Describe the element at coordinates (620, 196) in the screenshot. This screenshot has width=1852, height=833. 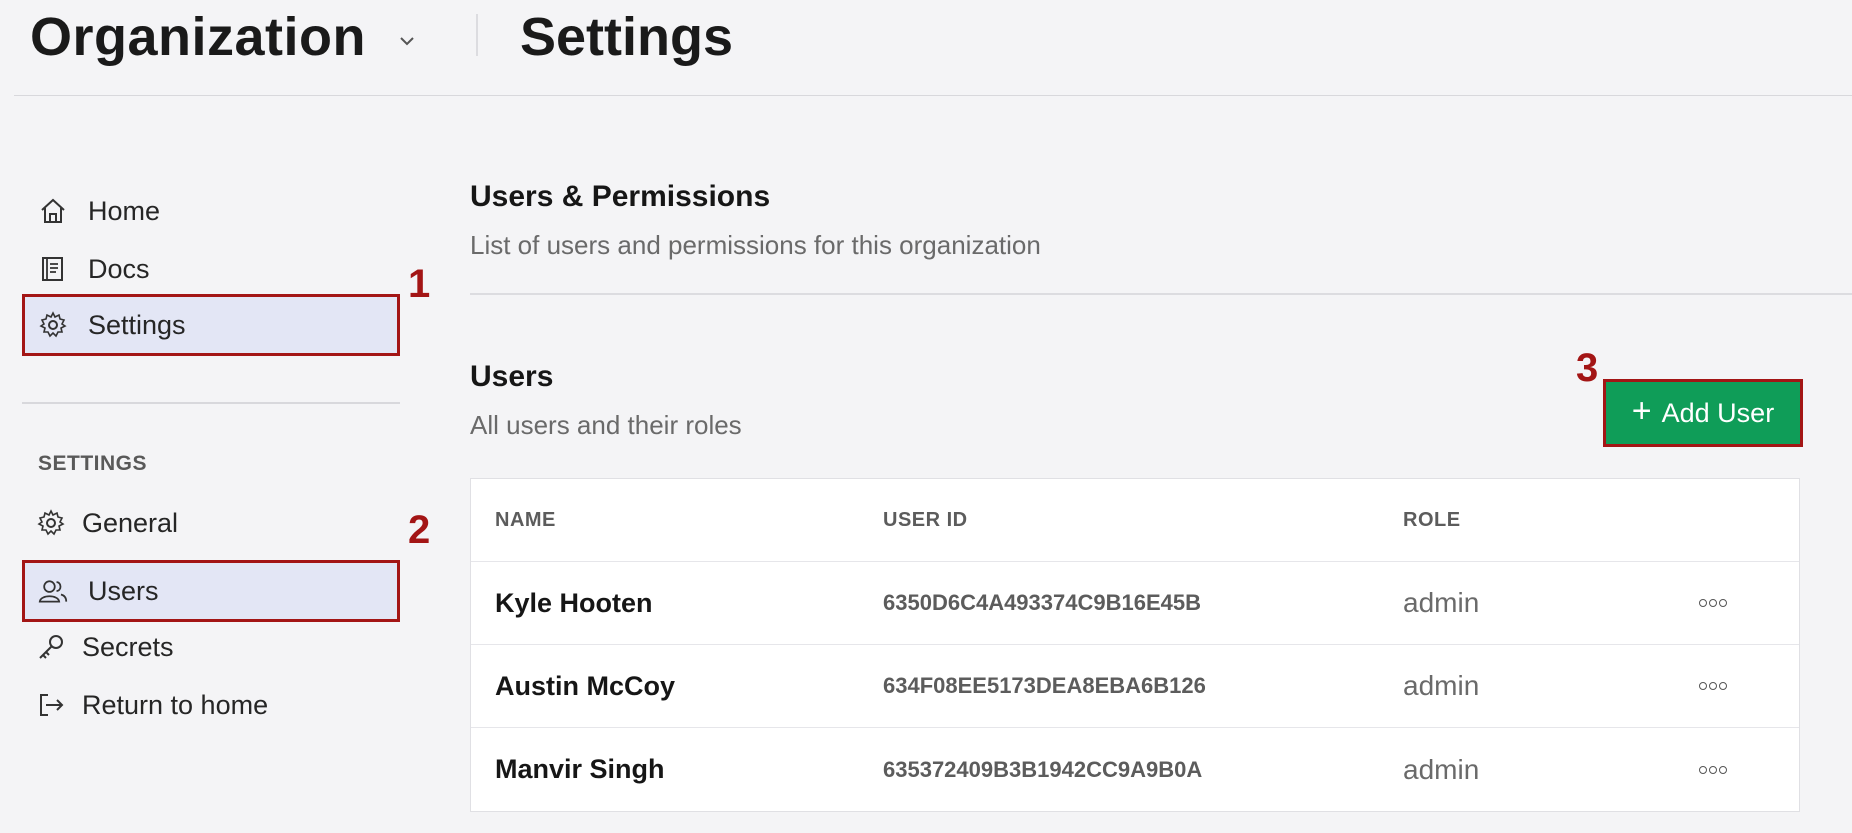
I see `section-title: Users & Permissions` at that location.